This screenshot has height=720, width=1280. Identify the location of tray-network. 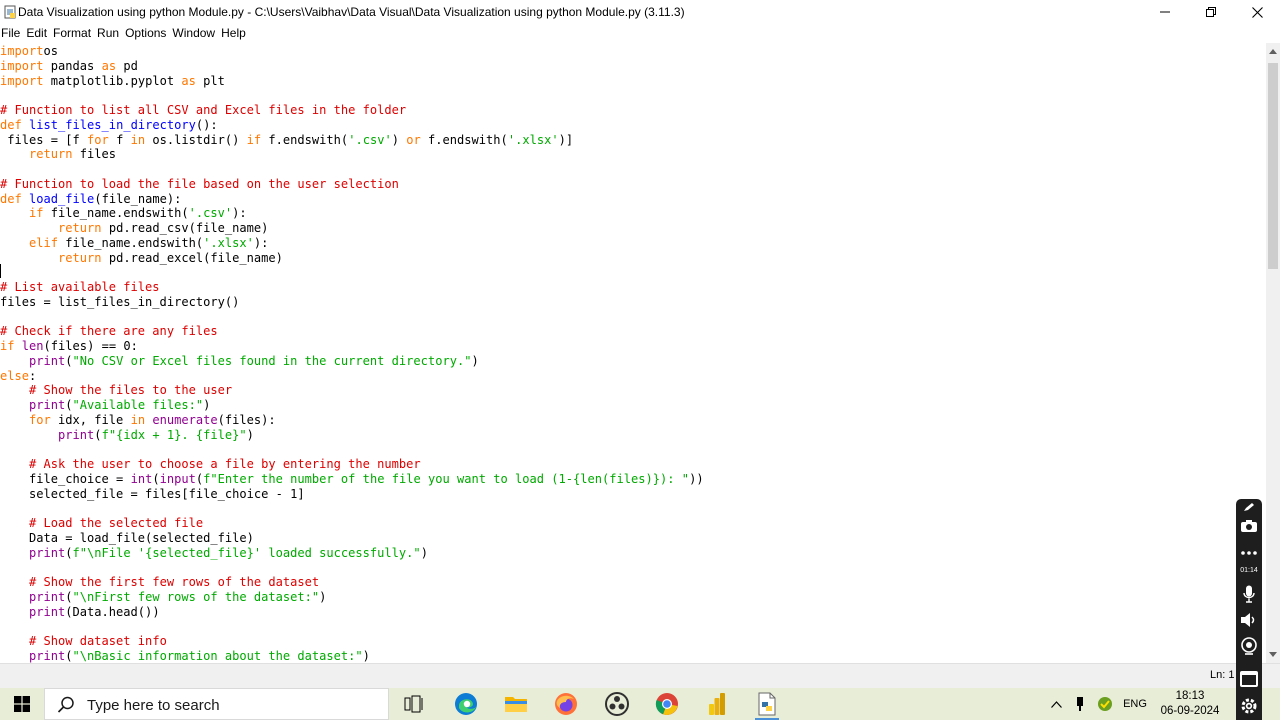
(1105, 704).